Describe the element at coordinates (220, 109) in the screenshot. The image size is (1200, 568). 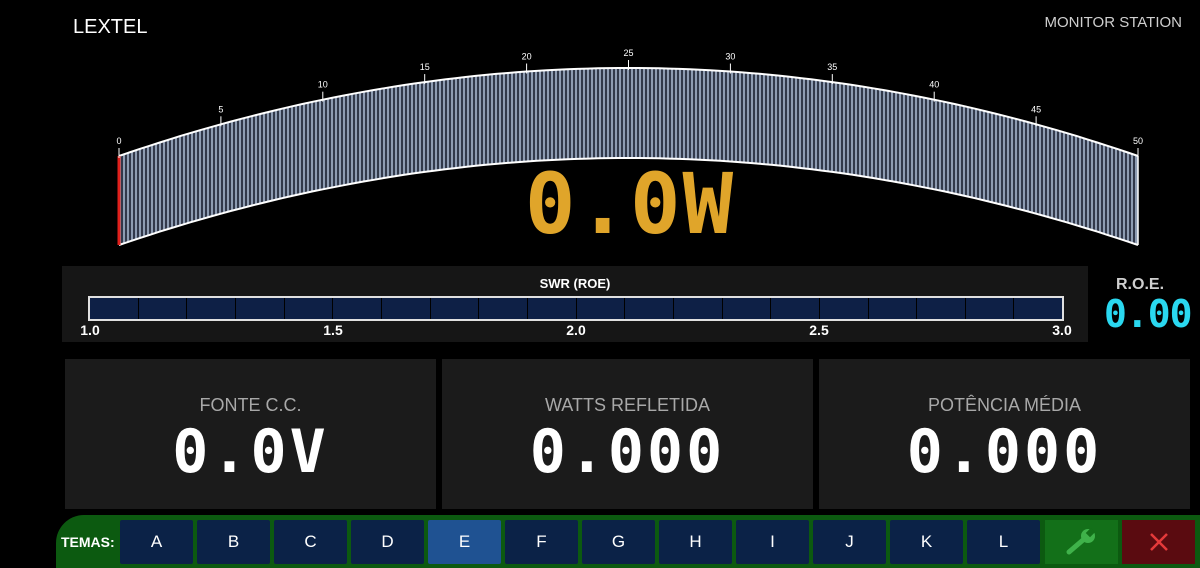
I see `scale-label: 5` at that location.